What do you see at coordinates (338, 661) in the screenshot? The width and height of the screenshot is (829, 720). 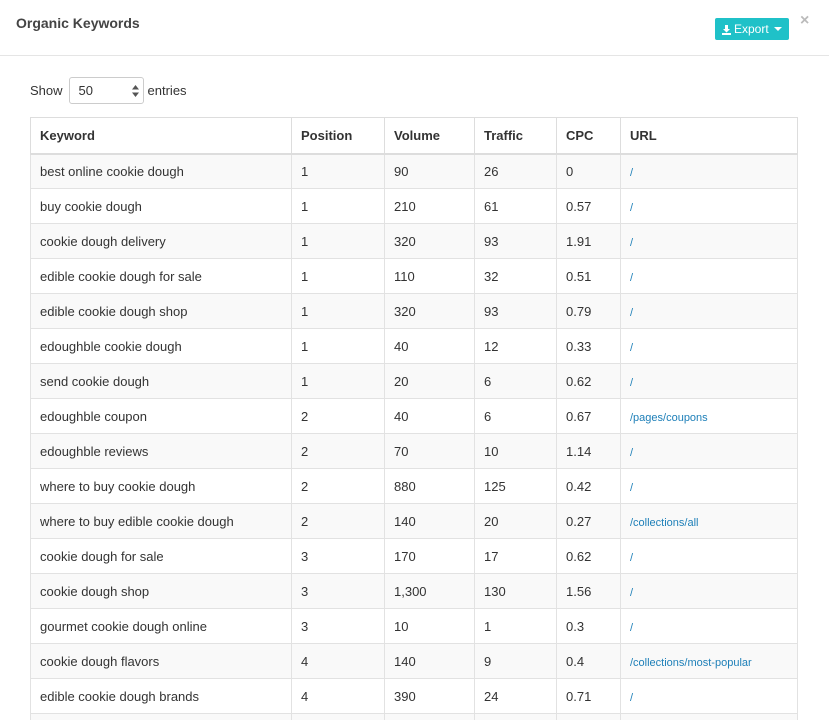 I see `position-cell: 4` at bounding box center [338, 661].